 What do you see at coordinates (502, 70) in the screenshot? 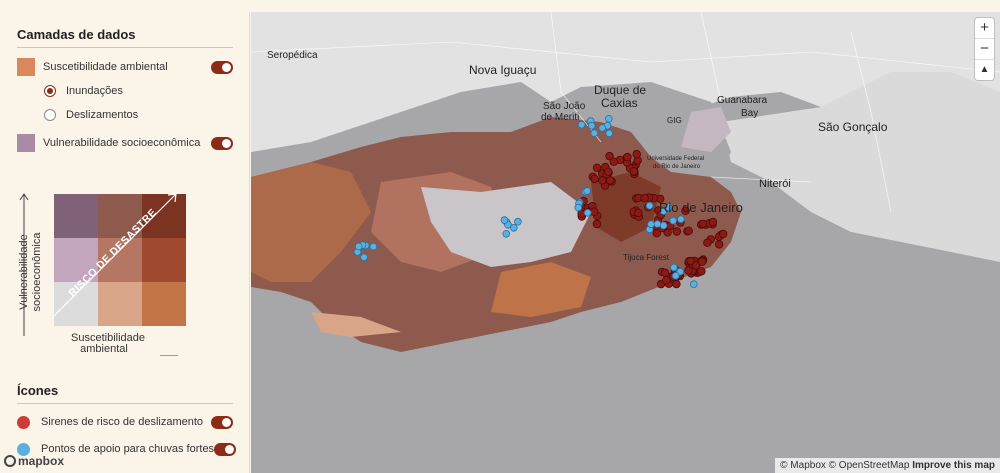
I see `place-label-nova-iguacu: Nova Iguaçu` at bounding box center [502, 70].